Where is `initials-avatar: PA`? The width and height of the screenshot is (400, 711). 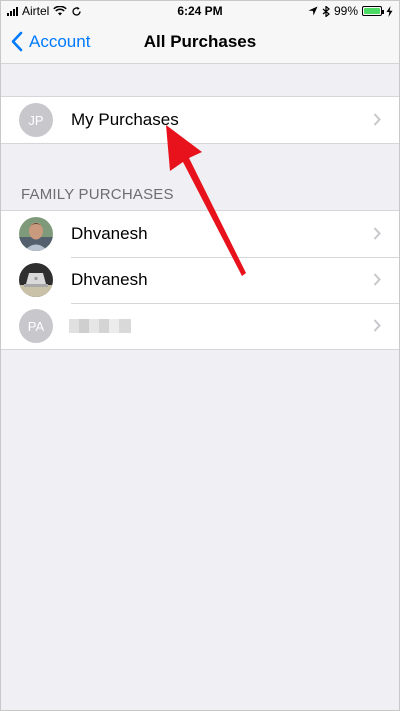
initials-avatar: PA is located at coordinates (36, 326).